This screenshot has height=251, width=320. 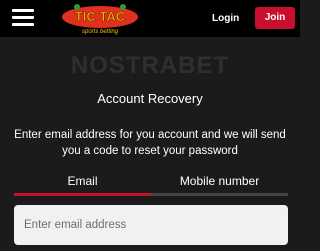 What do you see at coordinates (150, 65) in the screenshot?
I see `watermark: NOSTRABET` at bounding box center [150, 65].